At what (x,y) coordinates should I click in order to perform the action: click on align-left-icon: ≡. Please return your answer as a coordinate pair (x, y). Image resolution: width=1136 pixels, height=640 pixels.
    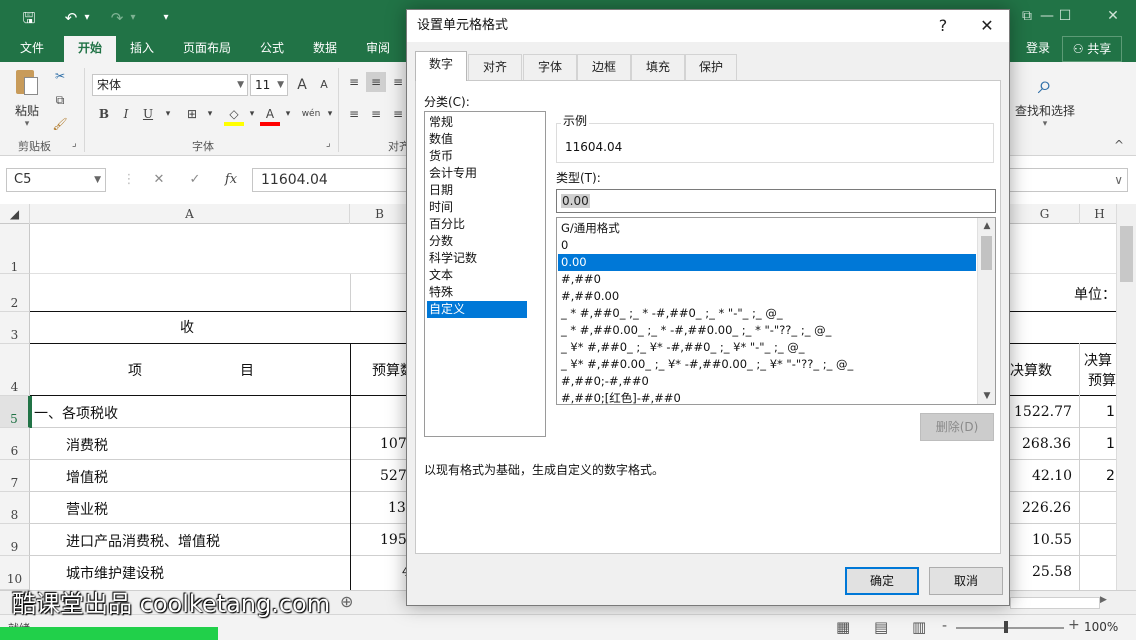
    Looking at the image, I should click on (354, 114).